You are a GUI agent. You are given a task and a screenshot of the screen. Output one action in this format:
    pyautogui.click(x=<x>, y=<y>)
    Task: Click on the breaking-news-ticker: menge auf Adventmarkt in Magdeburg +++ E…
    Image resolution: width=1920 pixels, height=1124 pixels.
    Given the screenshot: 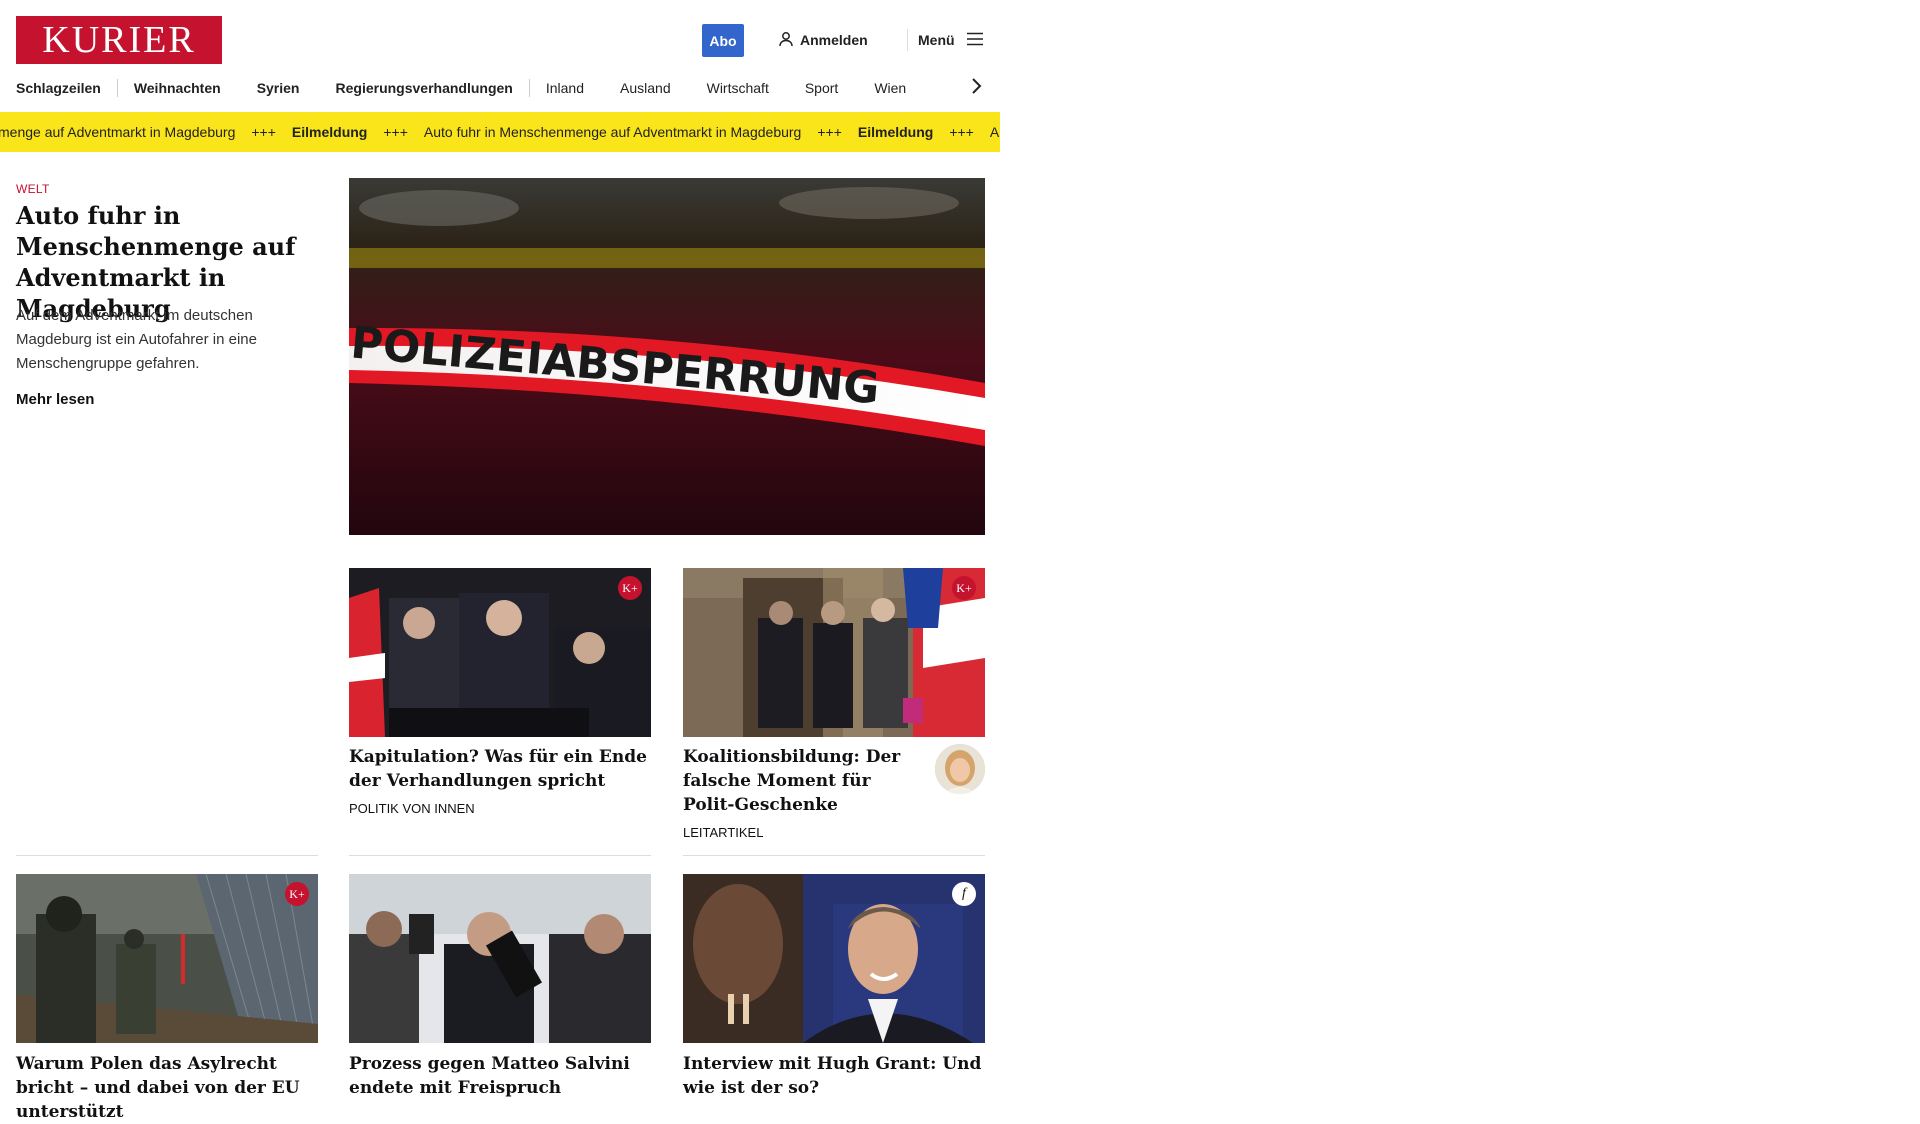 What is the action you would take?
    pyautogui.click(x=500, y=132)
    